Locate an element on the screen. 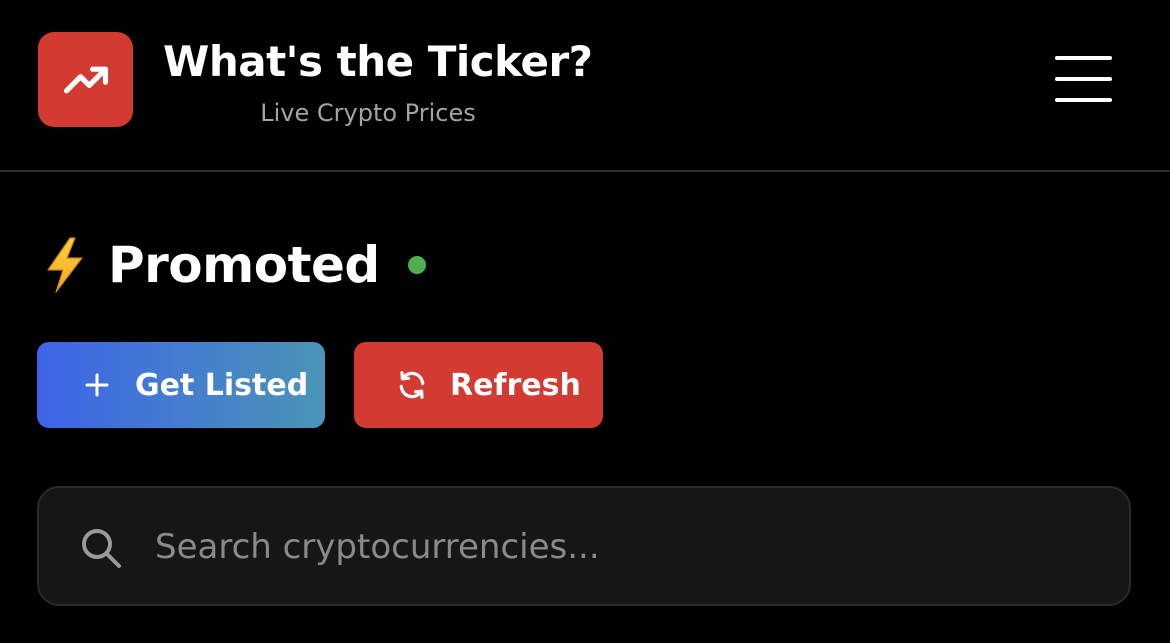 The image size is (1170, 643). get-listed-label: Get Listed is located at coordinates (222, 385).